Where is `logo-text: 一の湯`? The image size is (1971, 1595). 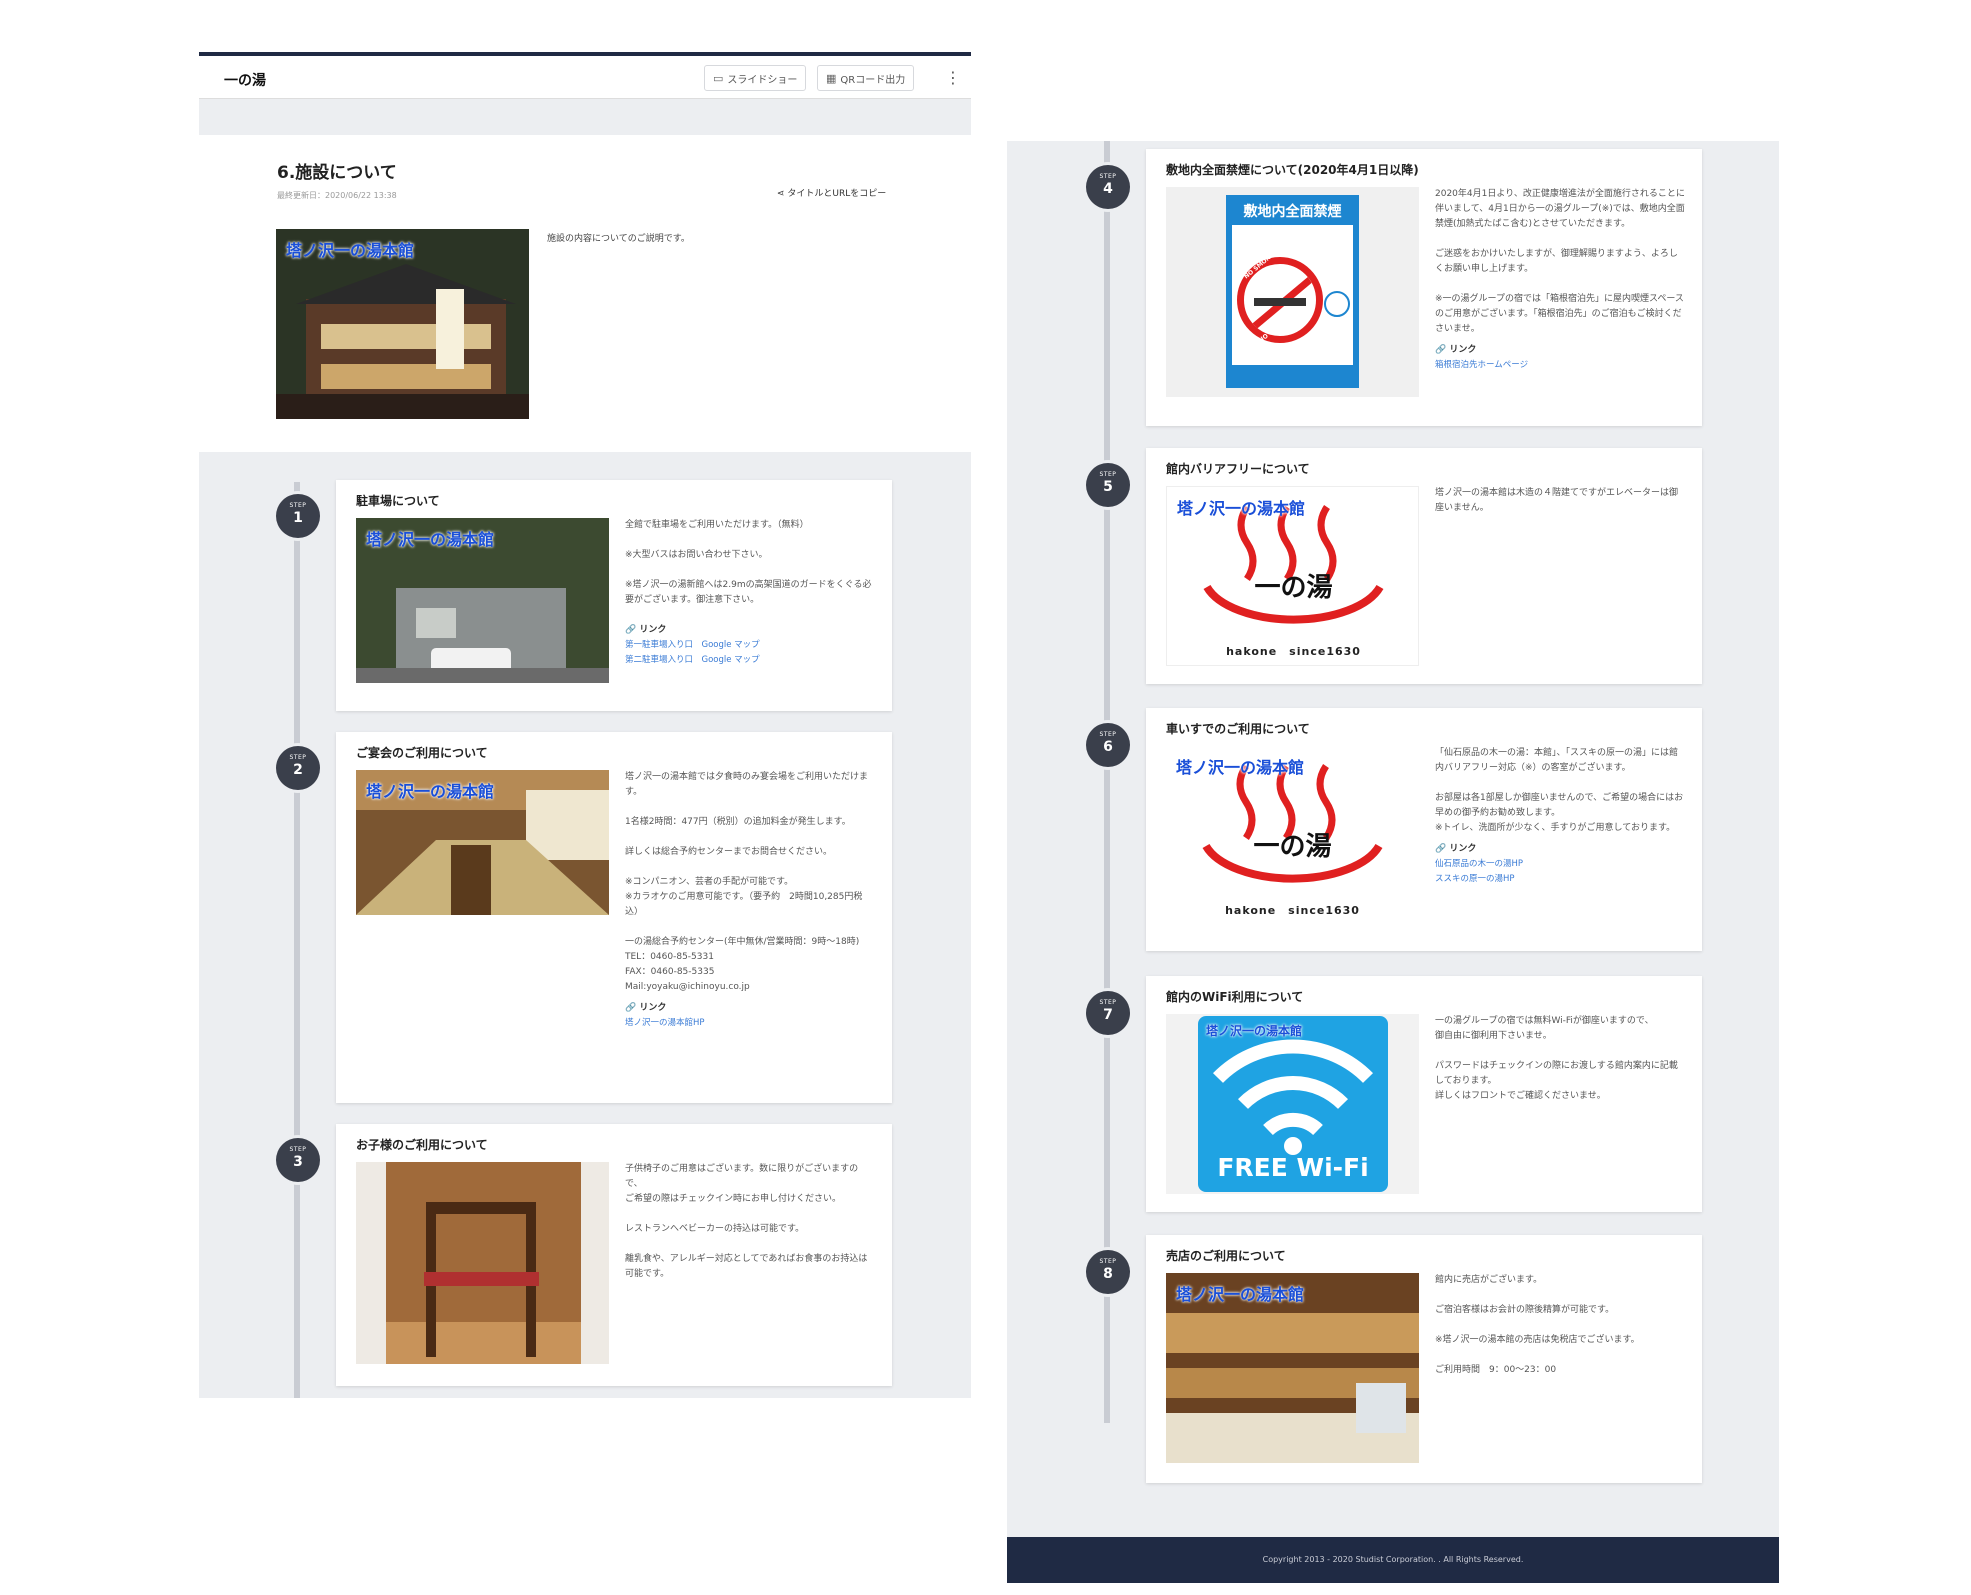
logo-text: 一の湯 is located at coordinates (1293, 588).